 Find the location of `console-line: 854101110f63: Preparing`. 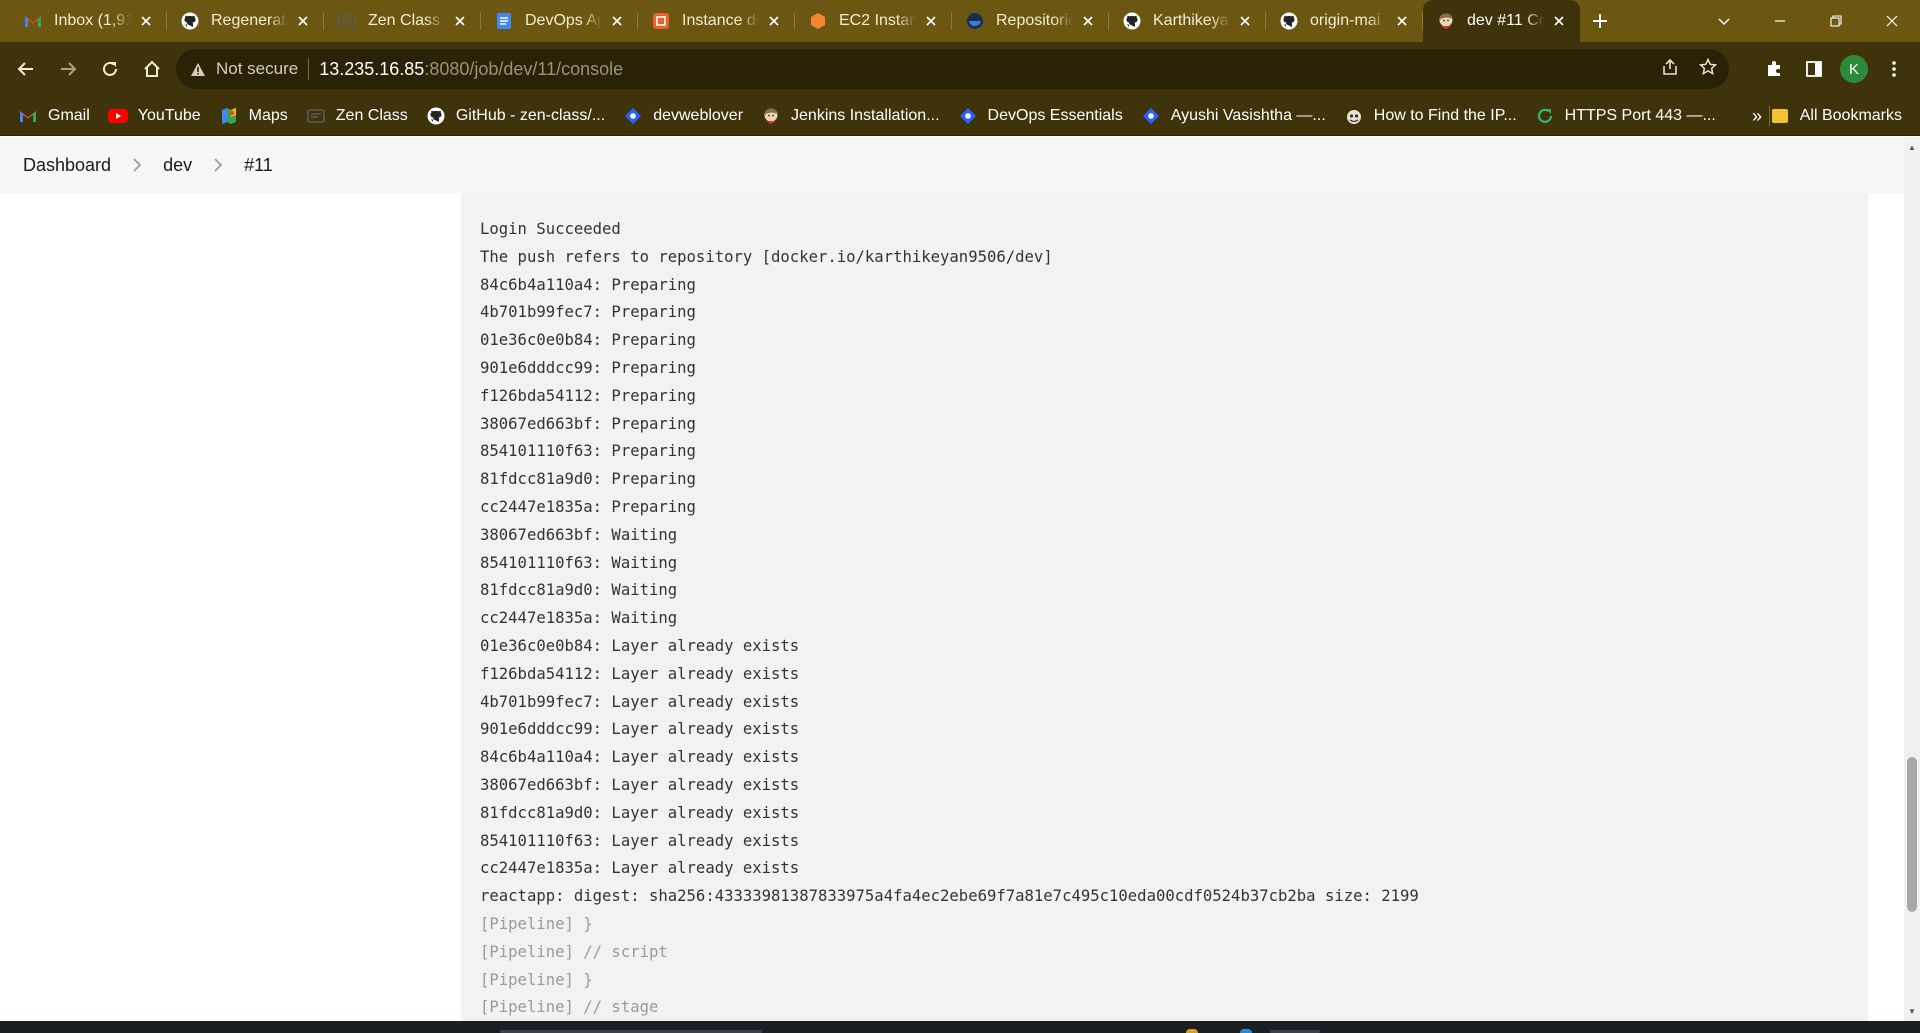

console-line: 854101110f63: Preparing is located at coordinates (588, 451).